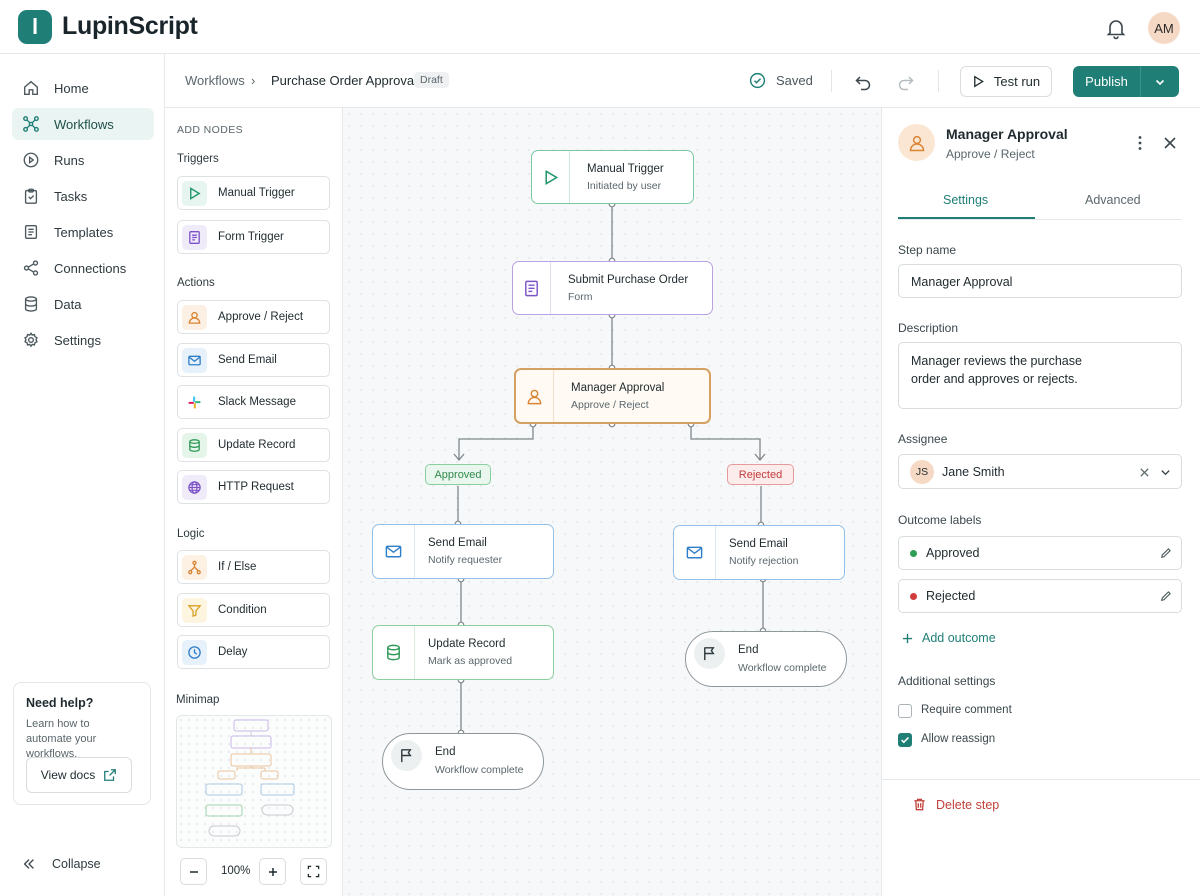 The height and width of the screenshot is (896, 1200). I want to click on sidebar-item-templates: Templates, so click(83, 232).